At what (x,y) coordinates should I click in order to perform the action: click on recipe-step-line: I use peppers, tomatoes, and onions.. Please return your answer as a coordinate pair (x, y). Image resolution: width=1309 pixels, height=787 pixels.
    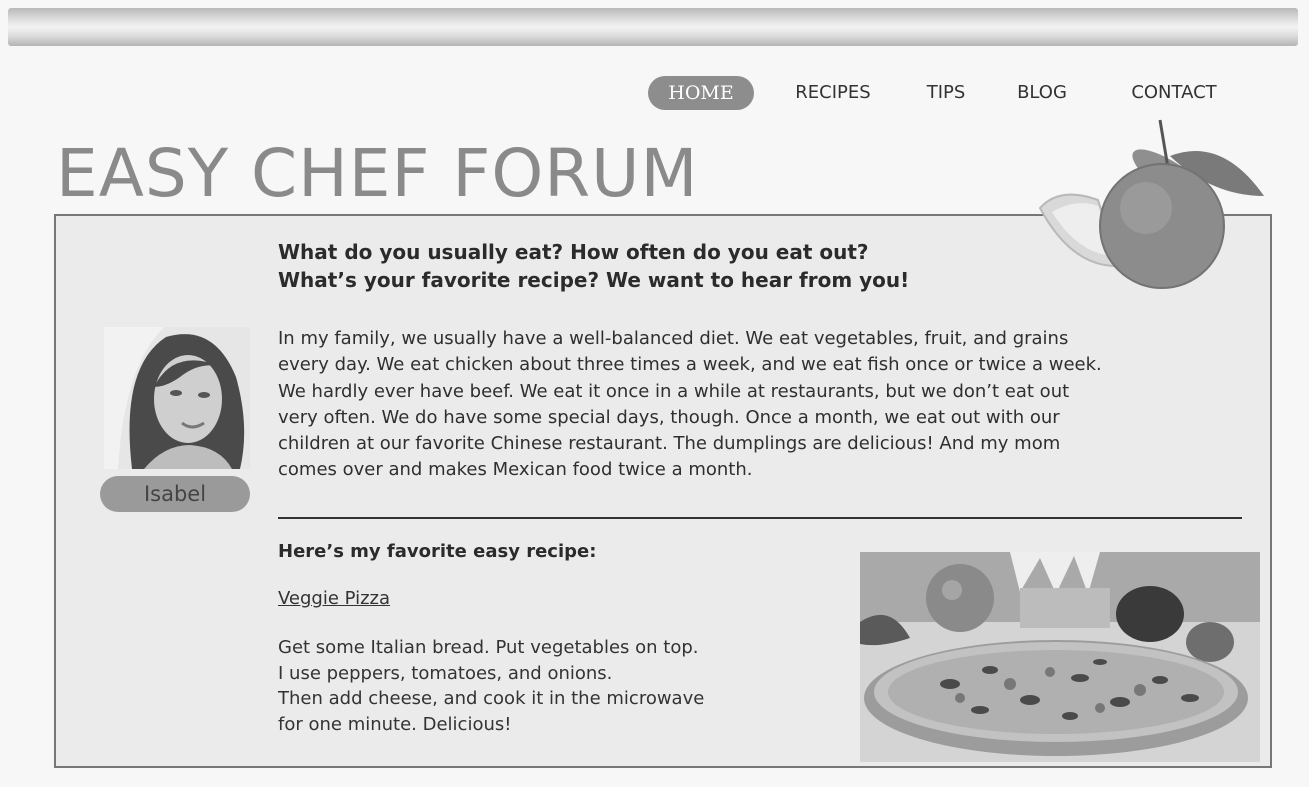
    Looking at the image, I should click on (445, 673).